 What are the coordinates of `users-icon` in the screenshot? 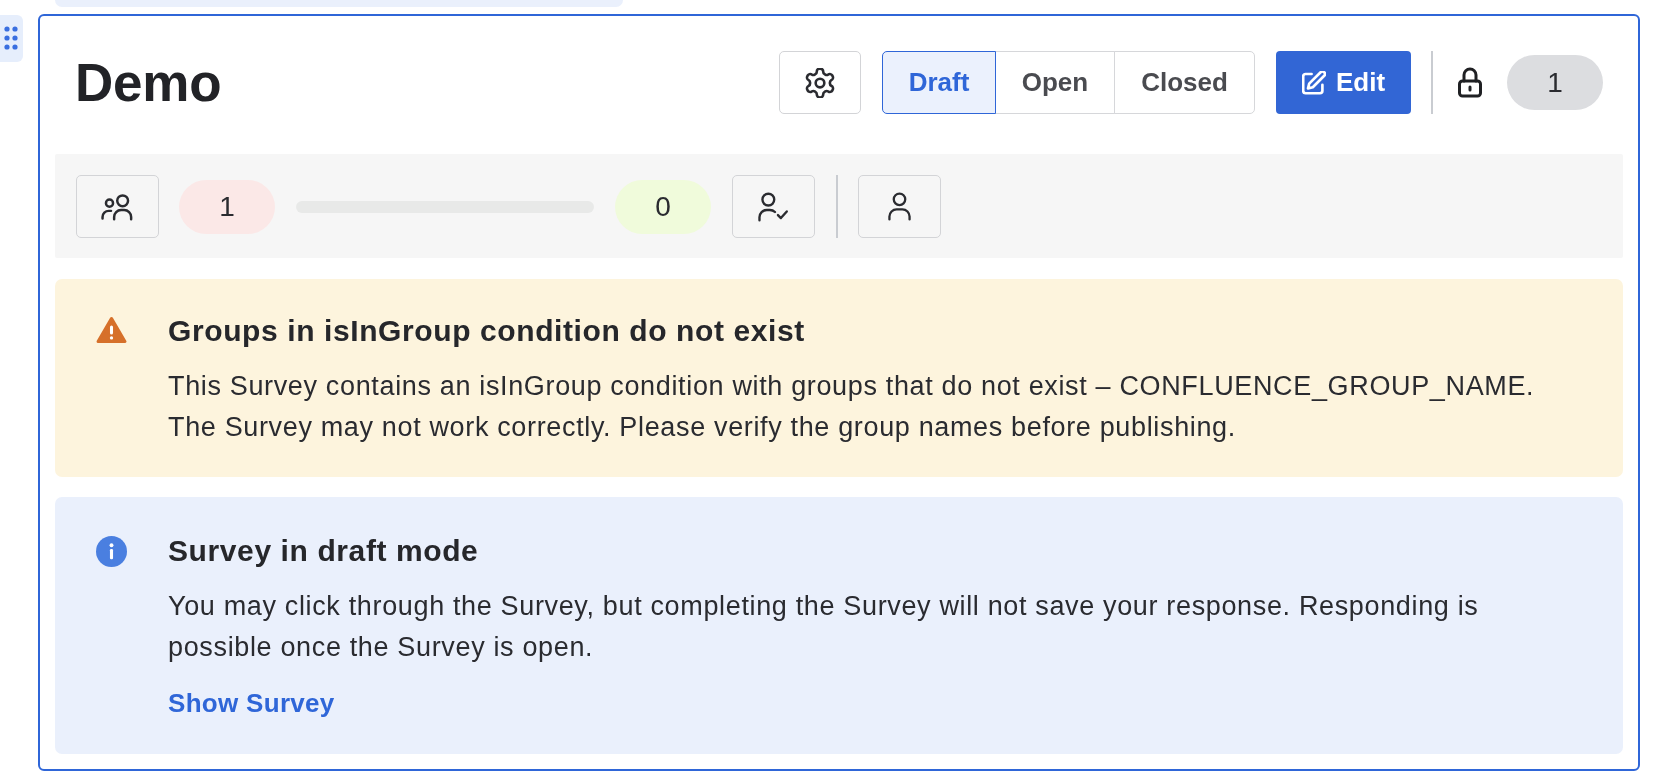 It's located at (117, 206).